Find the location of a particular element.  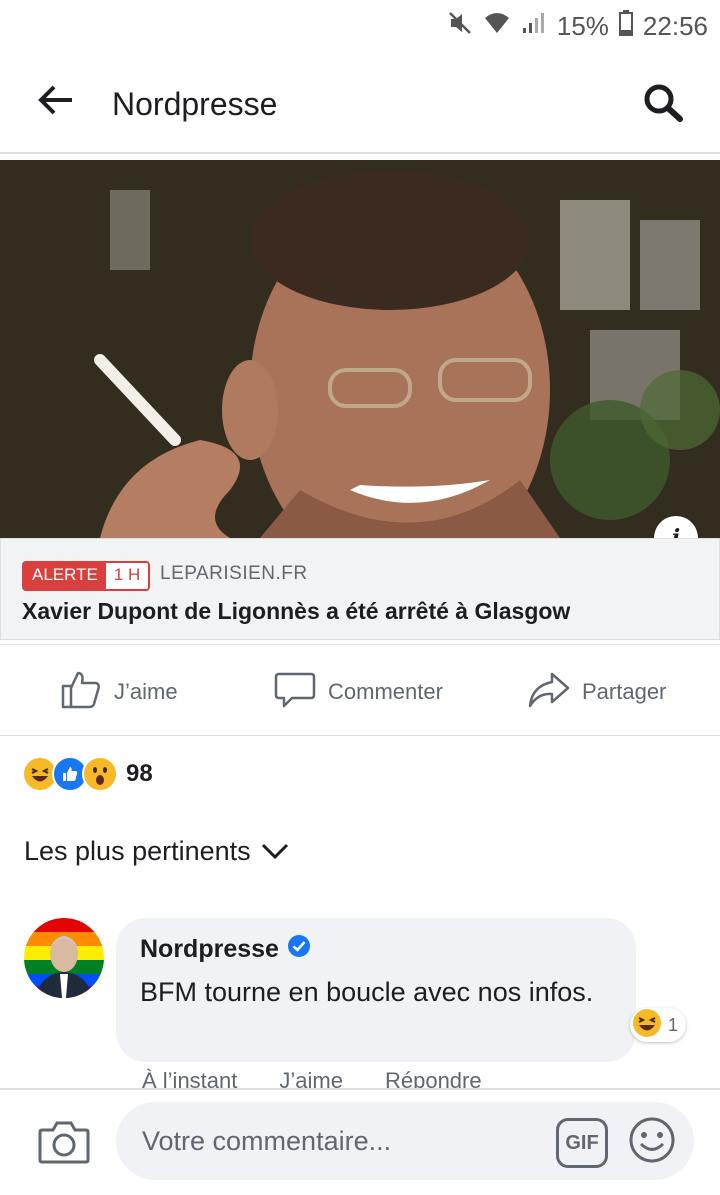

search-icon is located at coordinates (663, 104).